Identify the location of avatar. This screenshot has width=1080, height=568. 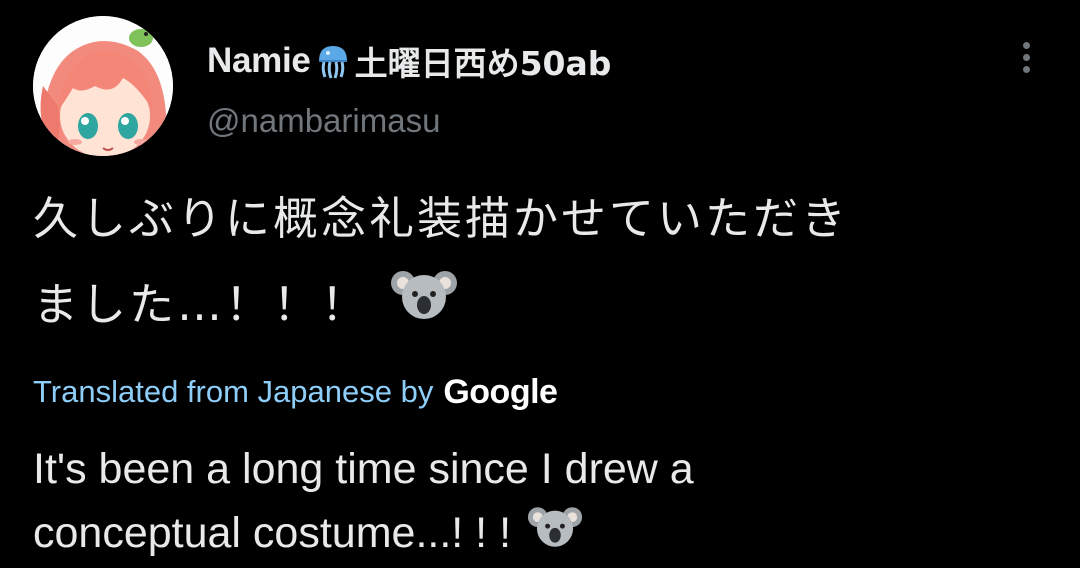
(103, 86).